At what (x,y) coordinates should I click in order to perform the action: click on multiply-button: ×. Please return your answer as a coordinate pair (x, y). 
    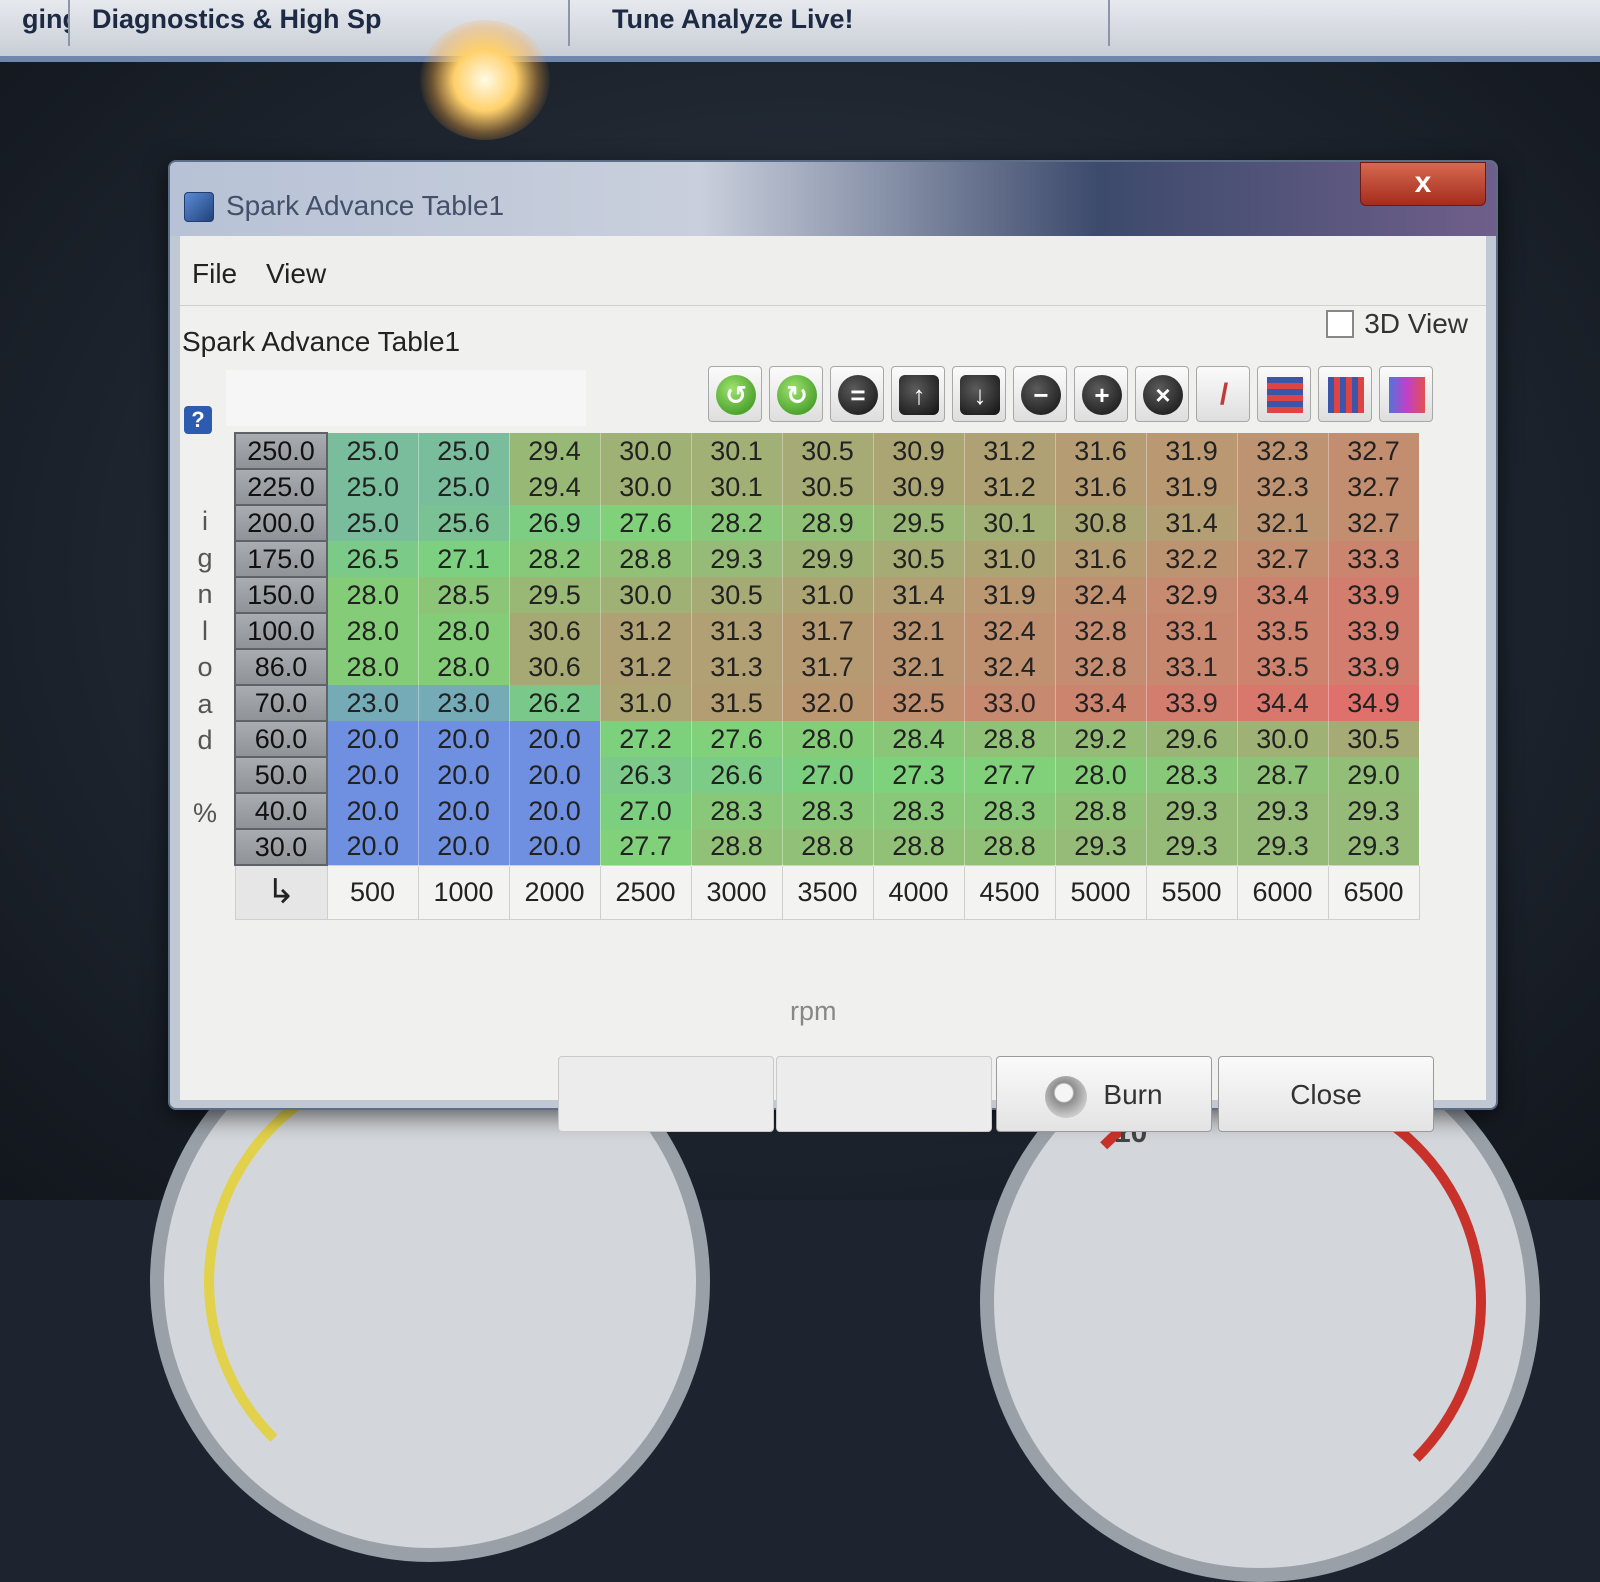
    Looking at the image, I should click on (1162, 394).